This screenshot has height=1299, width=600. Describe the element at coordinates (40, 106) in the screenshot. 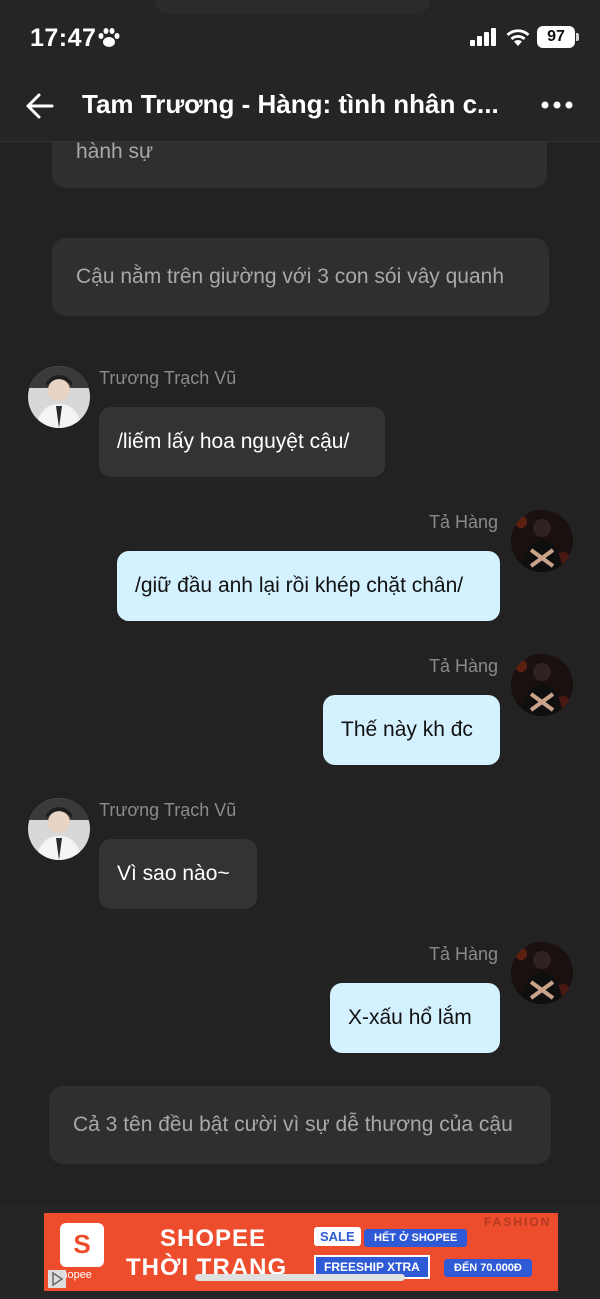

I see `back-arrow-icon` at that location.